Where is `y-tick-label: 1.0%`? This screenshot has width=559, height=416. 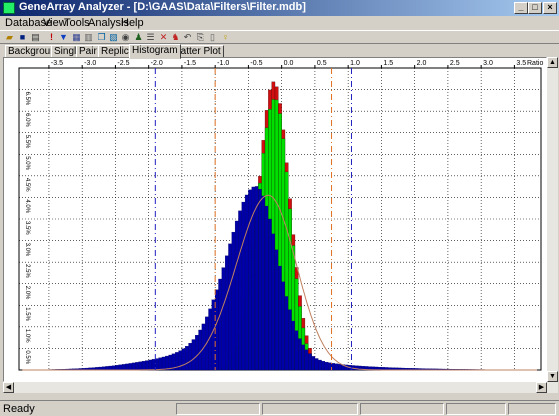 y-tick-label: 1.0% is located at coordinates (27, 336).